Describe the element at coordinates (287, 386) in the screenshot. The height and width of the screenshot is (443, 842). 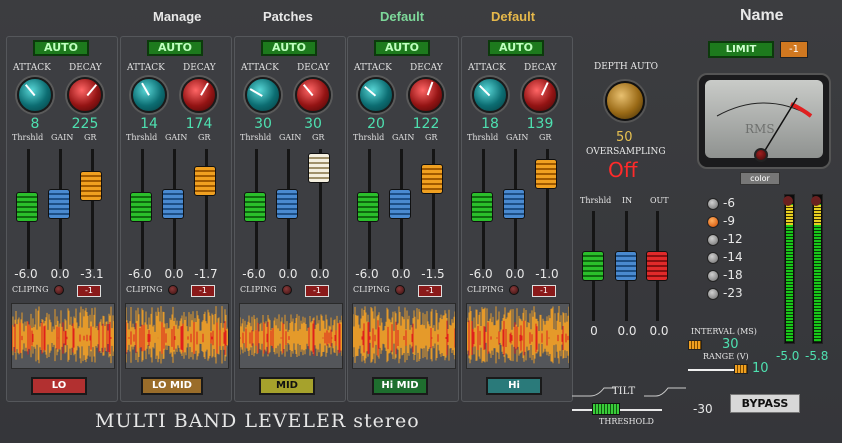
I see `band-select-button: MID` at that location.